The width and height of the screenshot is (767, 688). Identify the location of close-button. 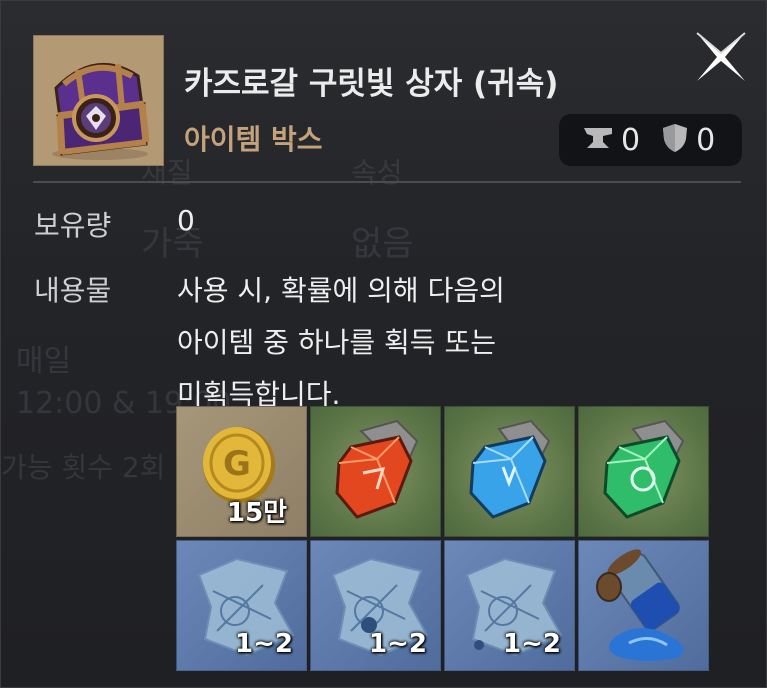
(721, 57).